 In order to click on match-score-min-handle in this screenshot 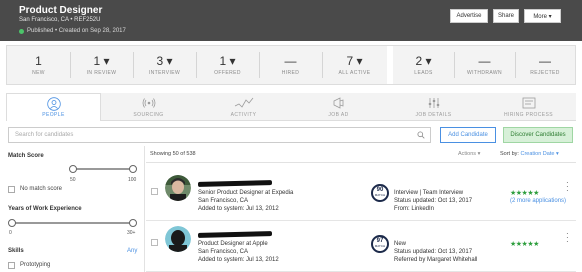, I will do `click(73, 169)`.